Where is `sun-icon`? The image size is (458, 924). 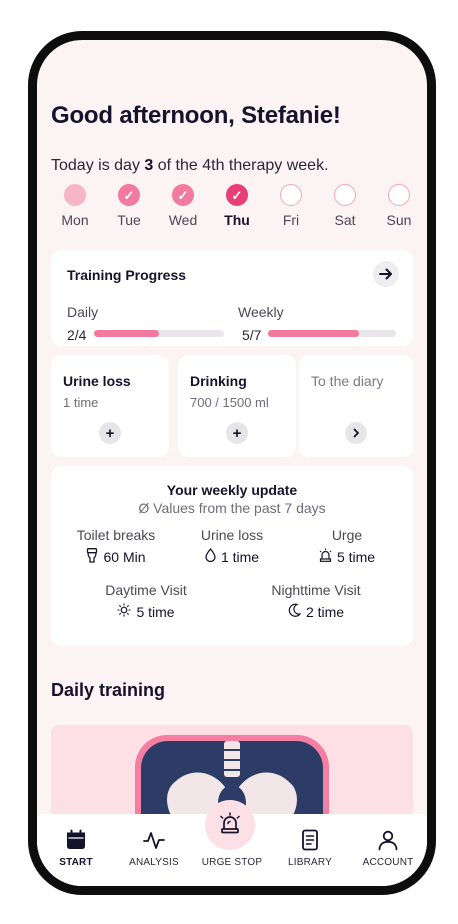 sun-icon is located at coordinates (124, 611).